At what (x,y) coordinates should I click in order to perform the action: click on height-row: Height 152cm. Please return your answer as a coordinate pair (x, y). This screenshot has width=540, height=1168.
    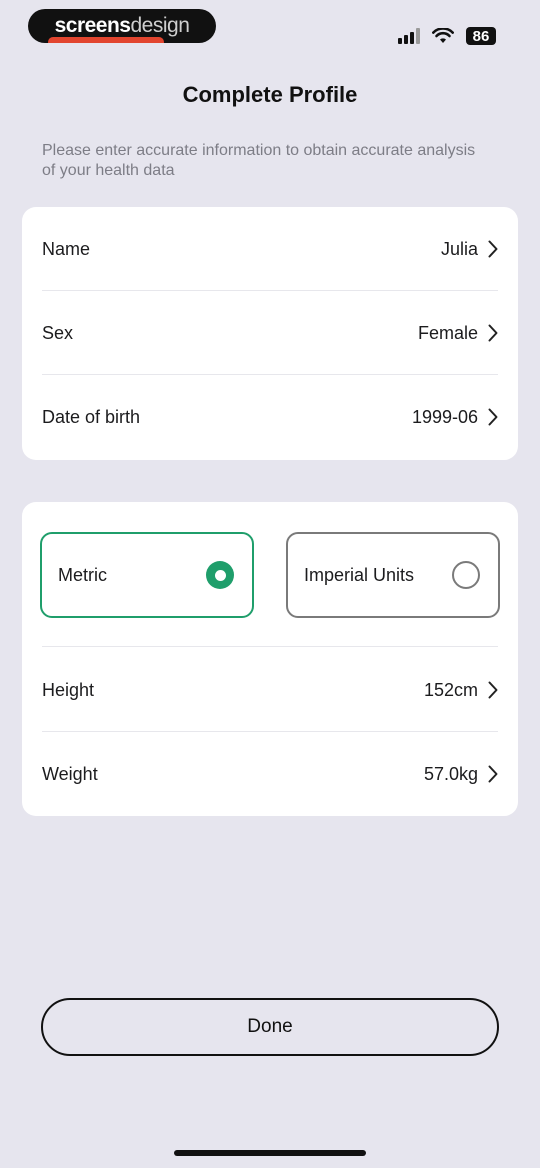
    Looking at the image, I should click on (270, 690).